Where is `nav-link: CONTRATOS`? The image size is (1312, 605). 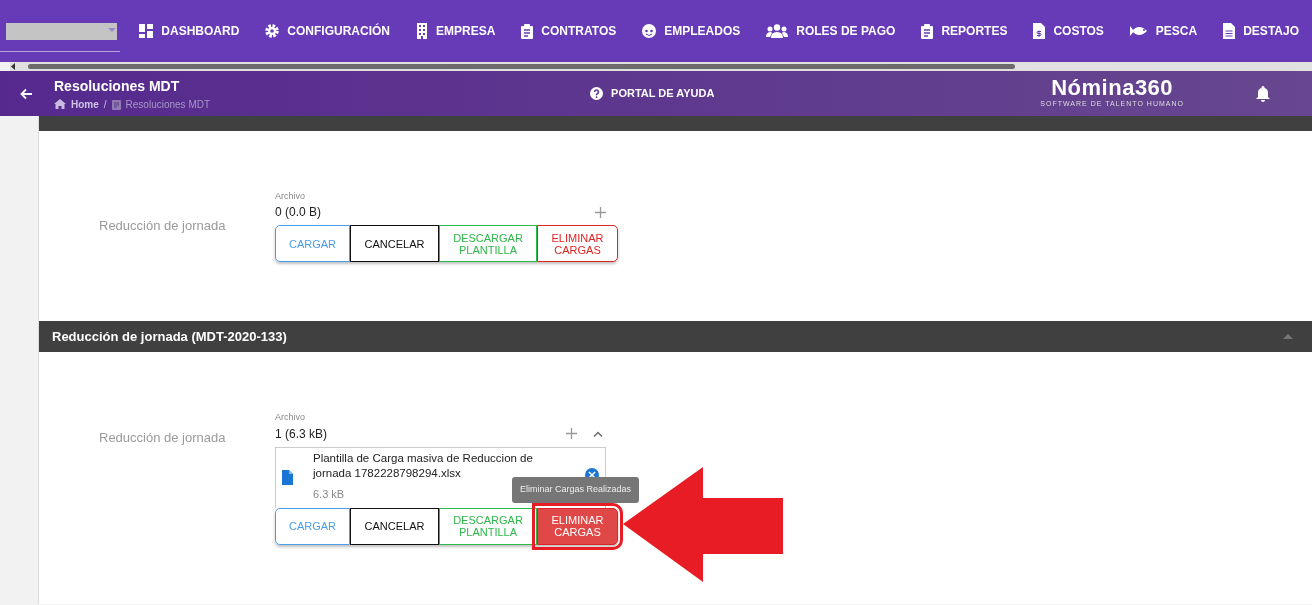
nav-link: CONTRATOS is located at coordinates (569, 31).